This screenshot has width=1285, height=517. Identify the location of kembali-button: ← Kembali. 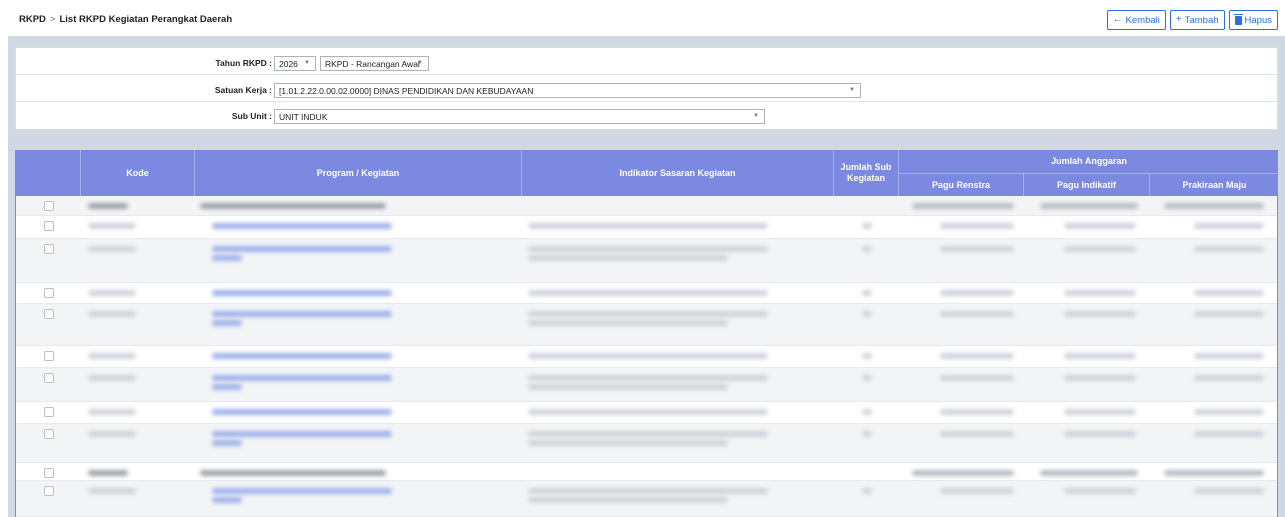
(1136, 20).